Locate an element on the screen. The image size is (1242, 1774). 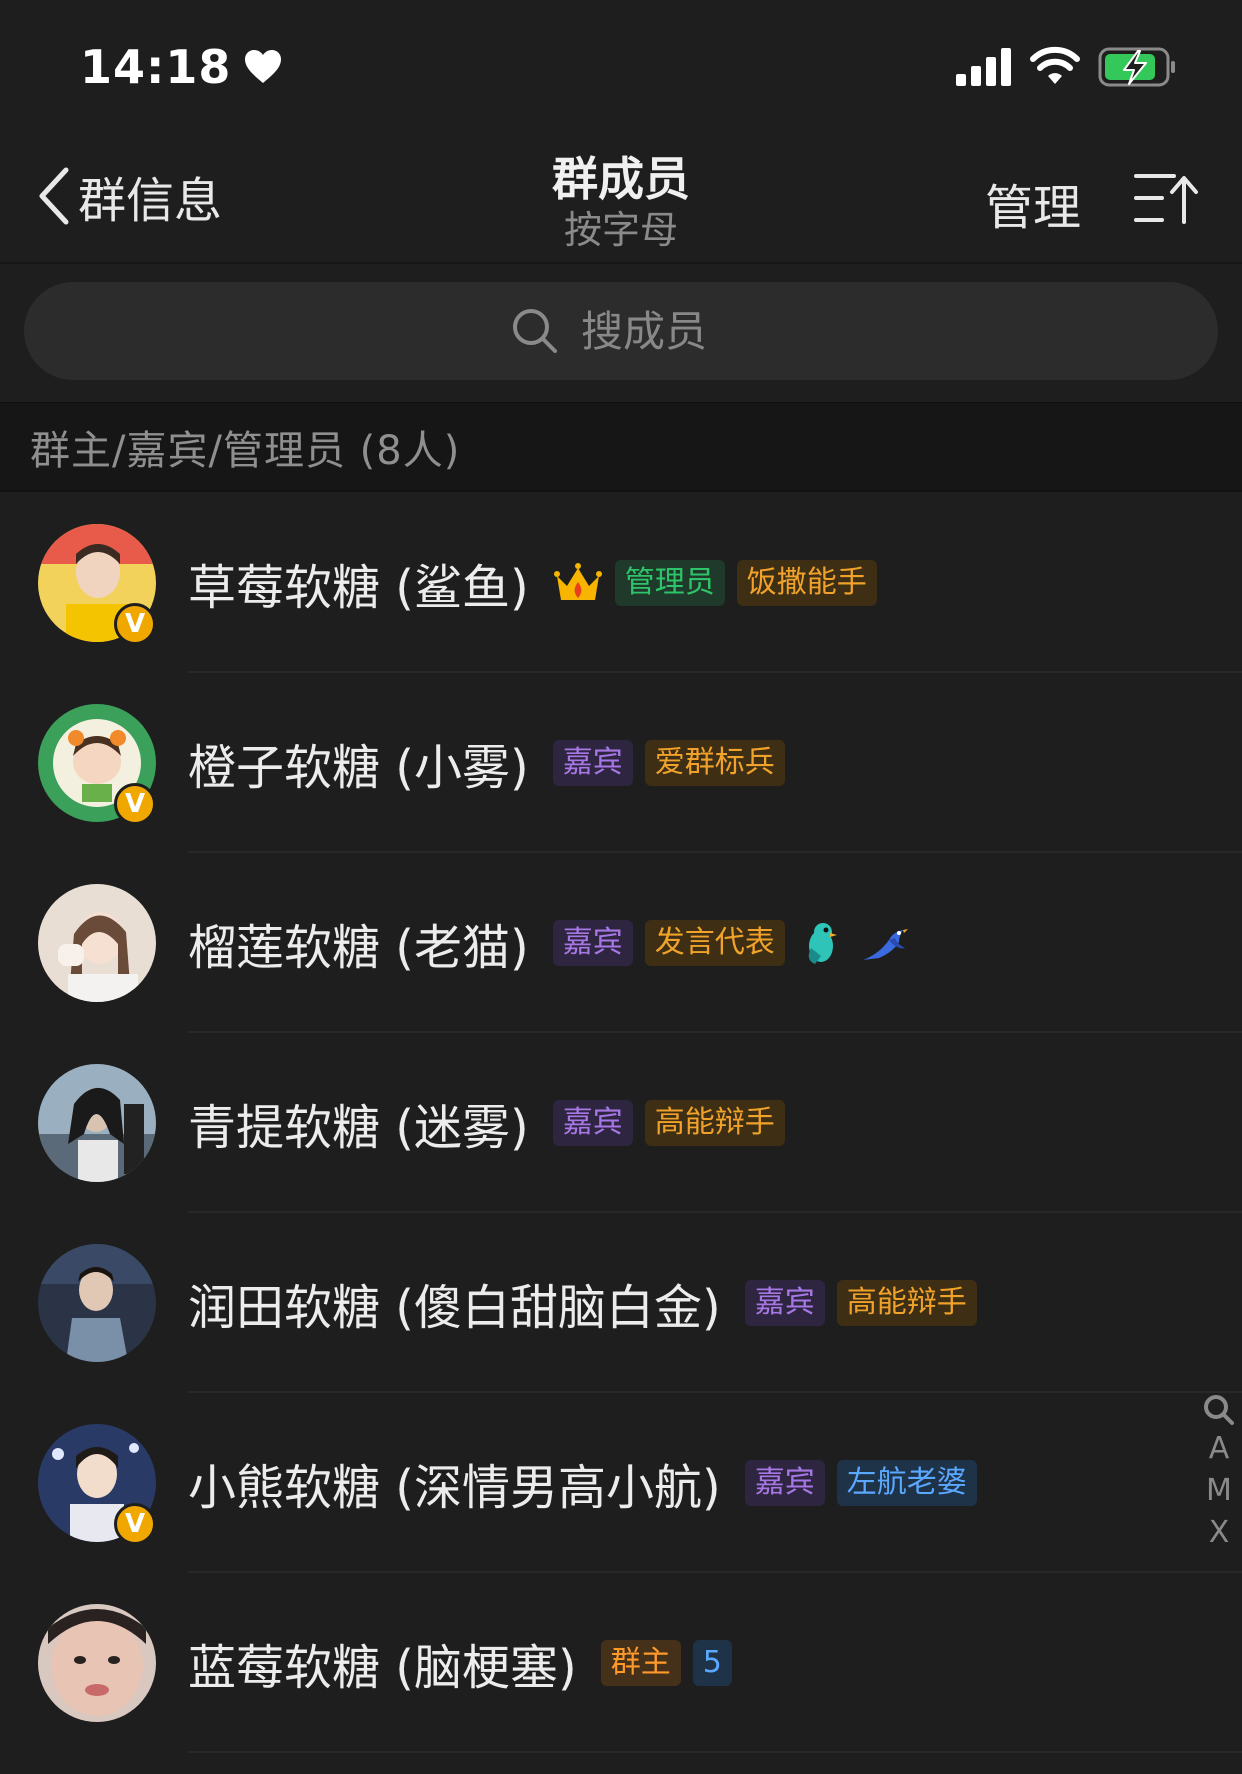
index-letter-a: A is located at coordinates (1219, 1449).